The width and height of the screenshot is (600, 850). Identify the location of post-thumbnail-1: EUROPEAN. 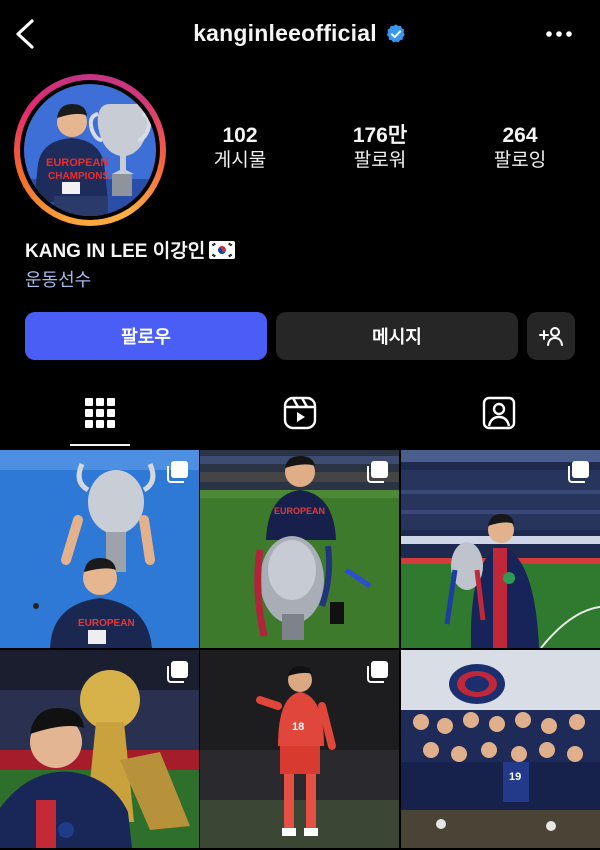
(99, 549).